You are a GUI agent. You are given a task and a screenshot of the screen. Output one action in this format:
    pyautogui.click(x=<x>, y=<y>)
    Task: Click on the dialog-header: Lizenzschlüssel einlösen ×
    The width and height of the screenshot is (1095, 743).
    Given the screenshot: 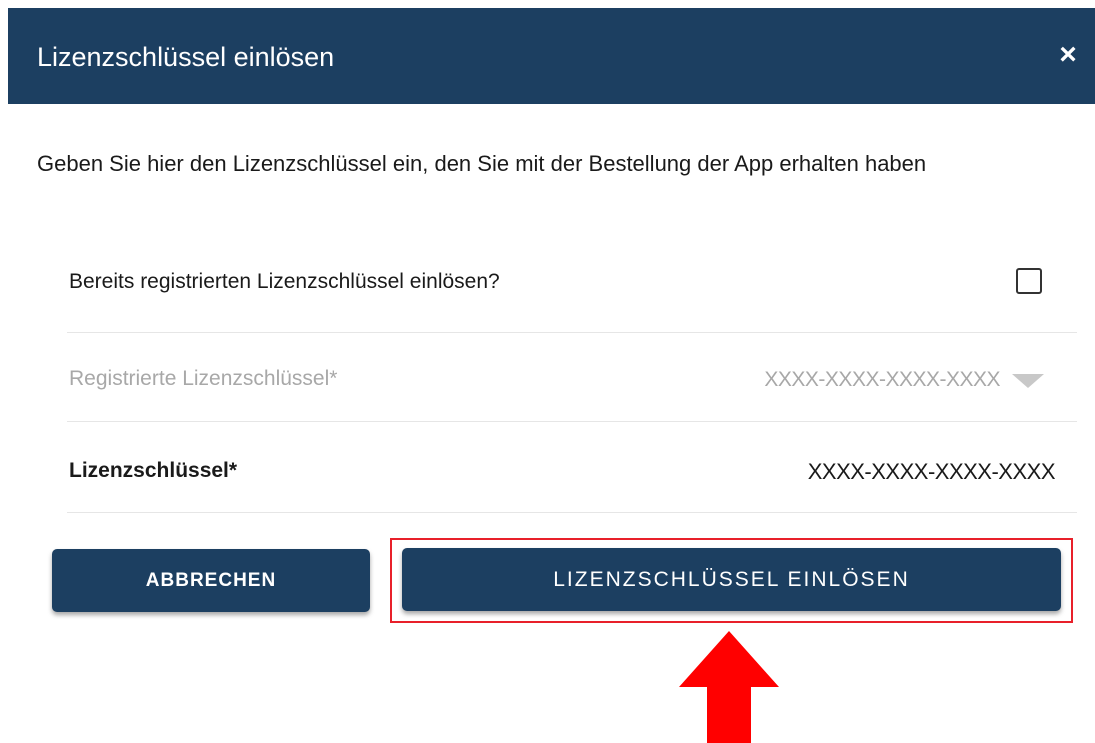 What is the action you would take?
    pyautogui.click(x=551, y=56)
    